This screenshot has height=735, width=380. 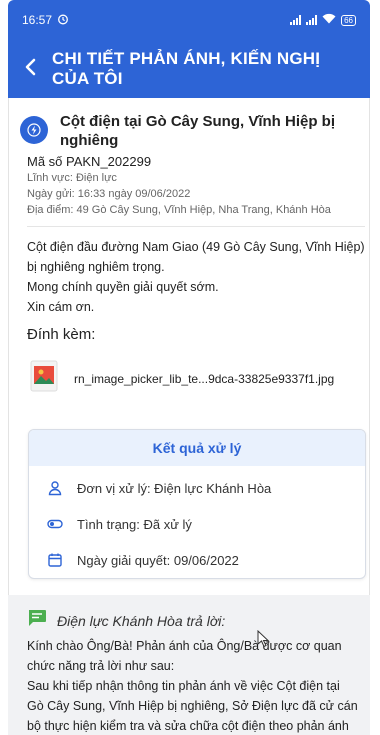 I want to click on result-date-row: Ngày giải quyết: 09/06/2022, so click(x=197, y=560).